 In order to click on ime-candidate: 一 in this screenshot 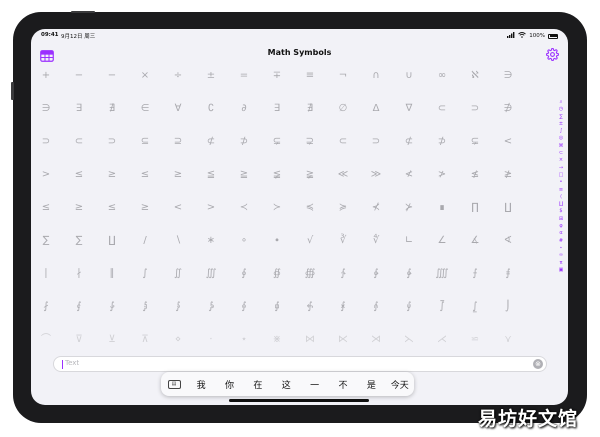, I will do `click(315, 384)`.